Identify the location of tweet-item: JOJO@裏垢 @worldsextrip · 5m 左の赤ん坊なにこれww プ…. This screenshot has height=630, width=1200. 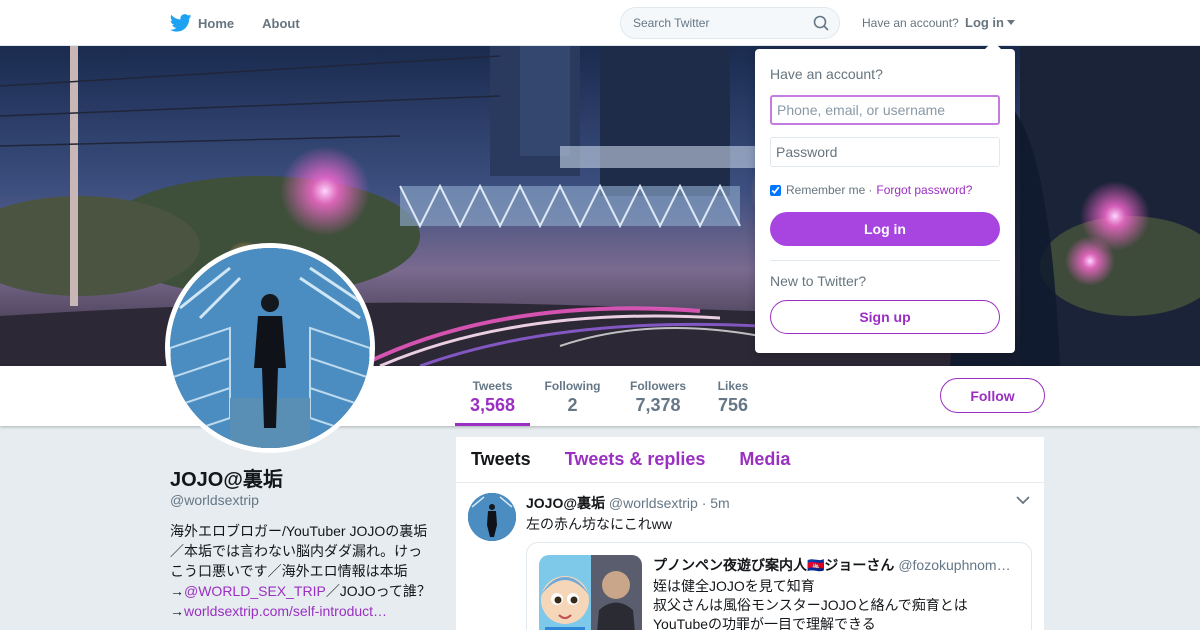
(750, 556).